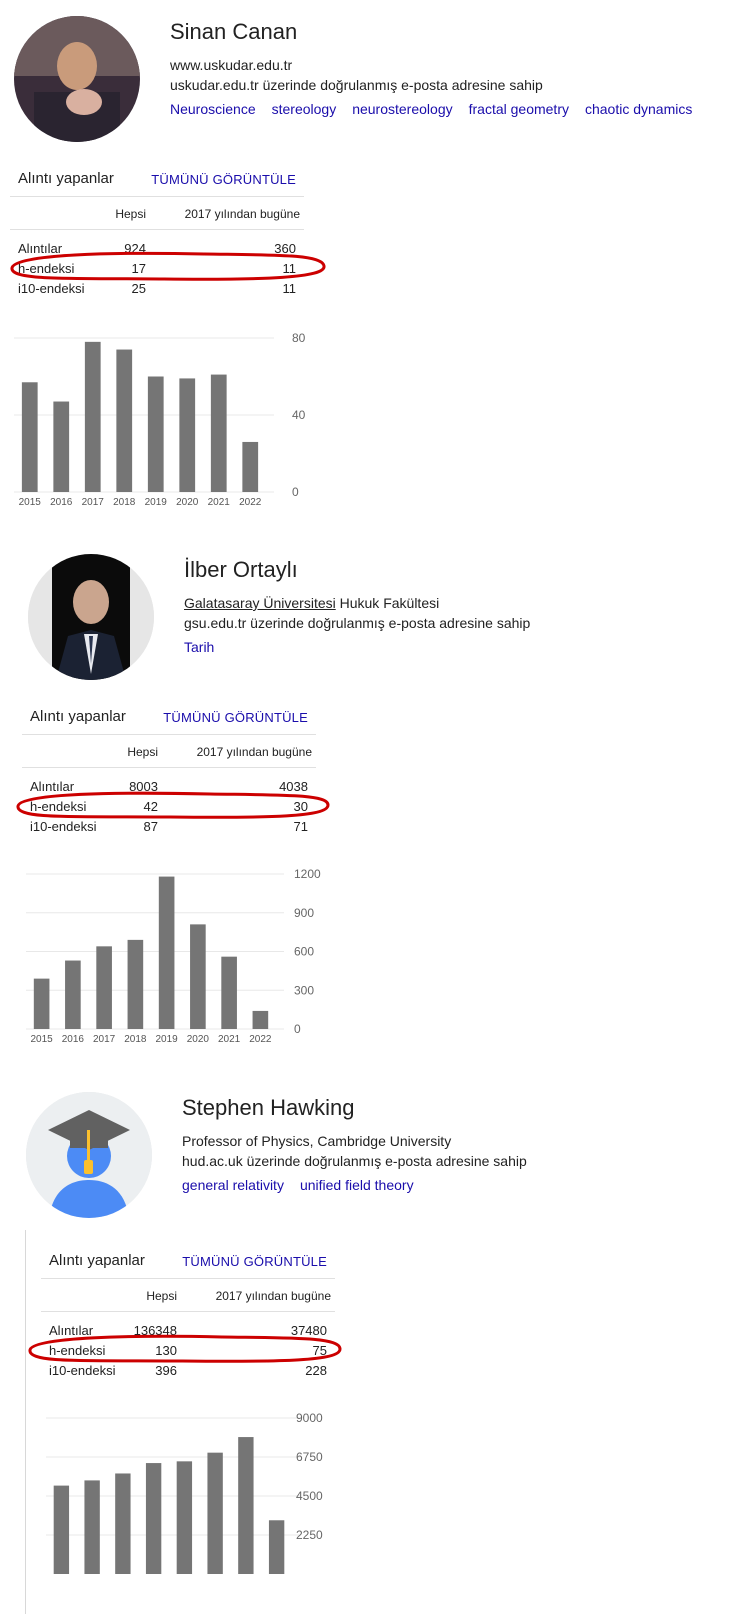 Image resolution: width=744 pixels, height=1614 pixels. Describe the element at coordinates (25, 1422) in the screenshot. I see `panel-left-border` at that location.